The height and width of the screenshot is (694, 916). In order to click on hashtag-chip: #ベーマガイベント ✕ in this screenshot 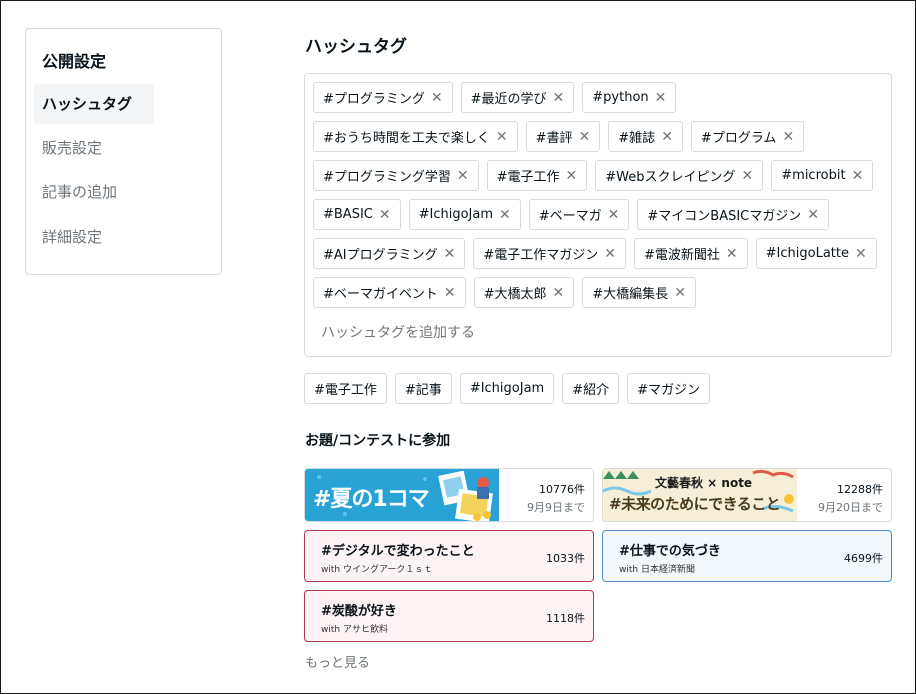, I will do `click(389, 292)`.